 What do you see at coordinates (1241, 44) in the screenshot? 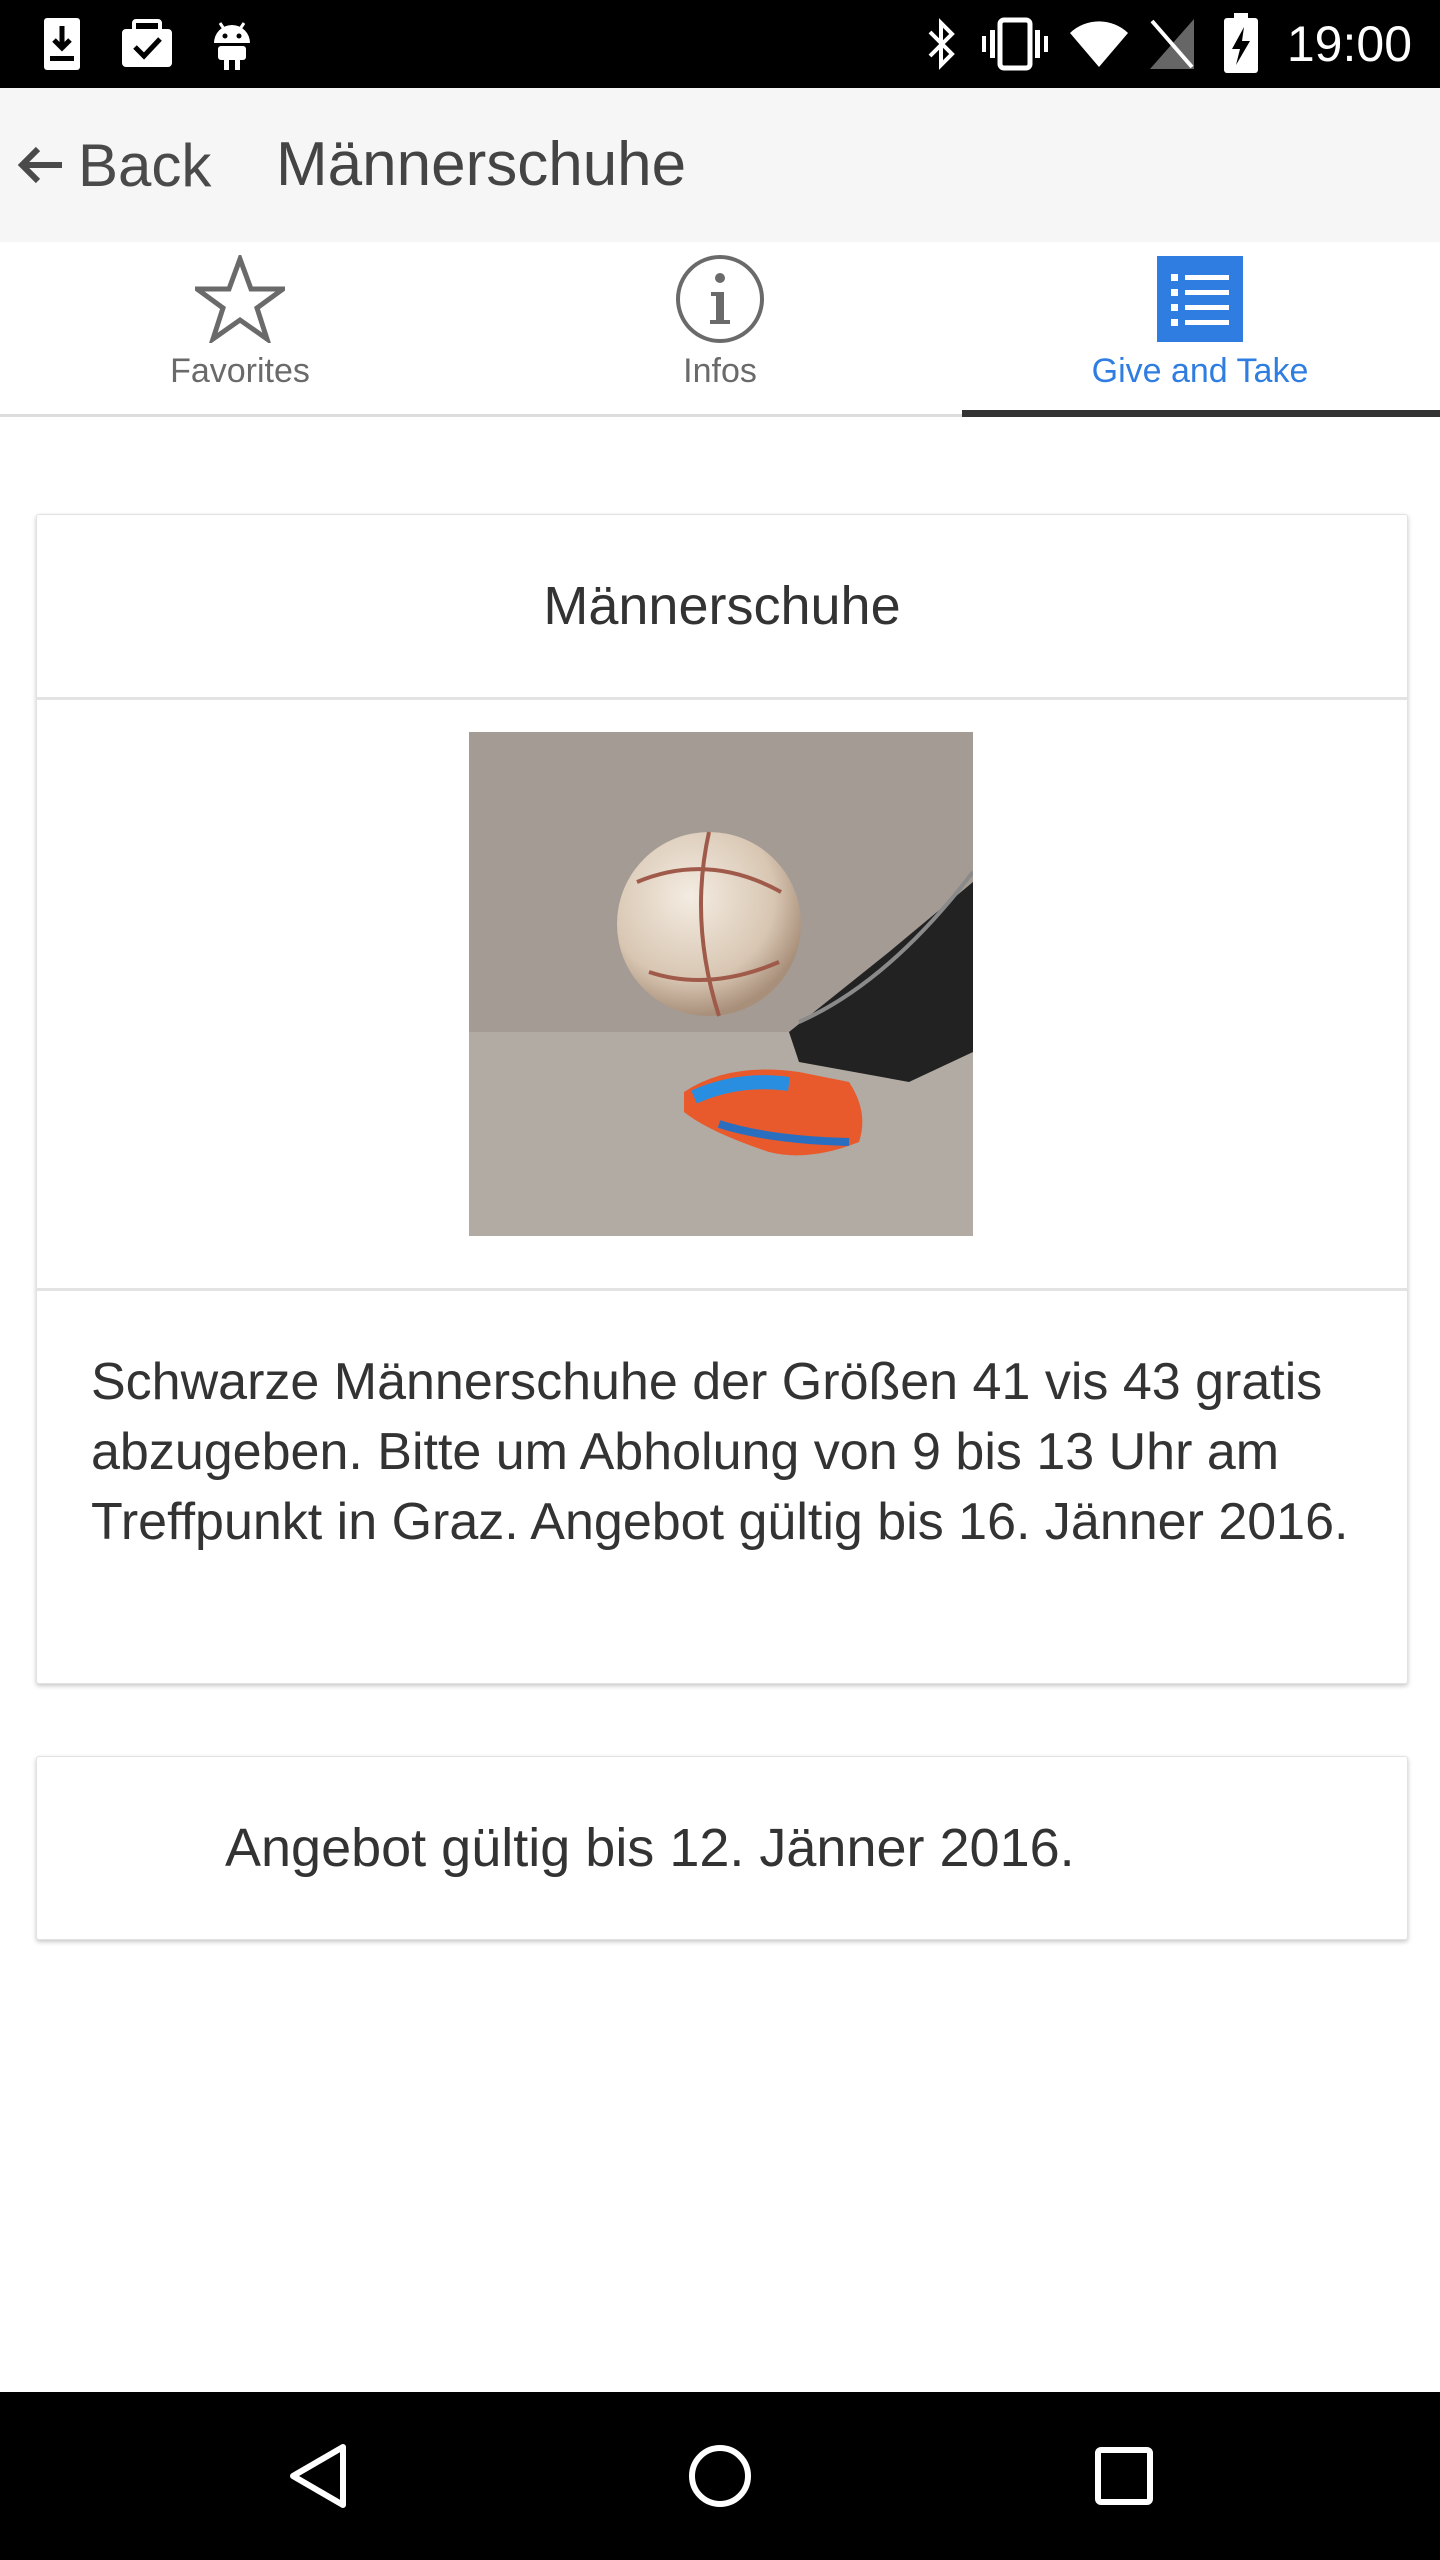
I see `battery-charging-icon` at bounding box center [1241, 44].